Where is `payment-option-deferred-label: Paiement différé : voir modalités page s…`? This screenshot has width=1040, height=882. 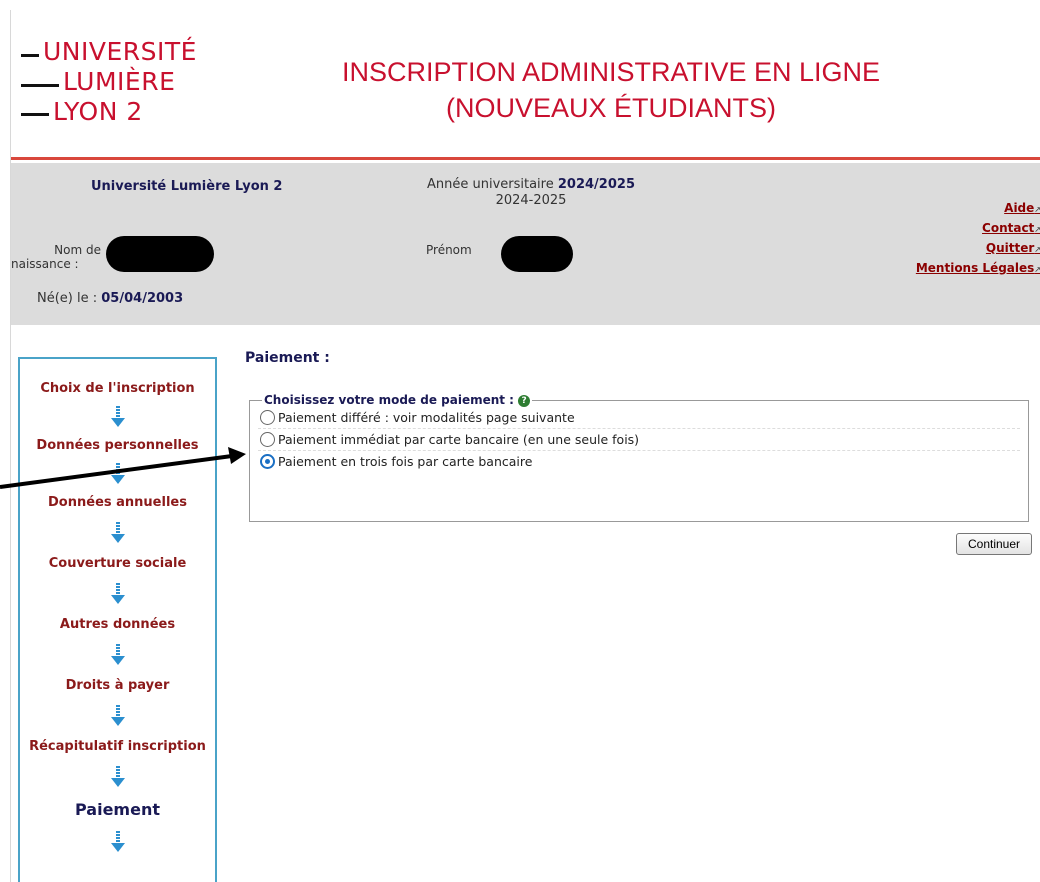
payment-option-deferred-label: Paiement différé : voir modalités page s… is located at coordinates (468, 417).